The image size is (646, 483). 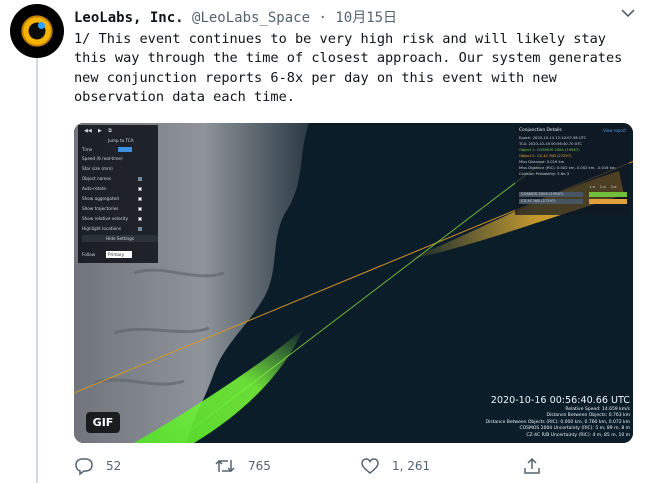 What do you see at coordinates (37, 269) in the screenshot?
I see `thread-line` at bounding box center [37, 269].